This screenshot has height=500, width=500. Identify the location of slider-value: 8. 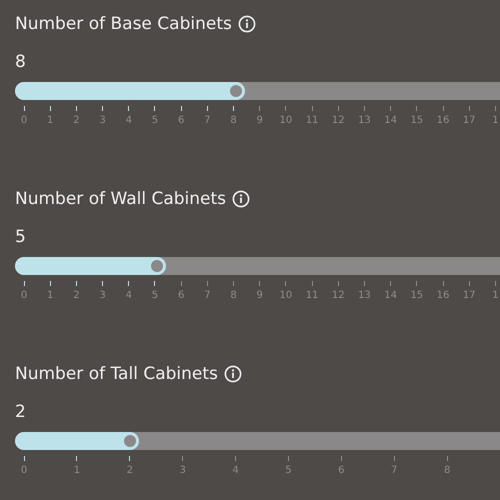
(20, 62).